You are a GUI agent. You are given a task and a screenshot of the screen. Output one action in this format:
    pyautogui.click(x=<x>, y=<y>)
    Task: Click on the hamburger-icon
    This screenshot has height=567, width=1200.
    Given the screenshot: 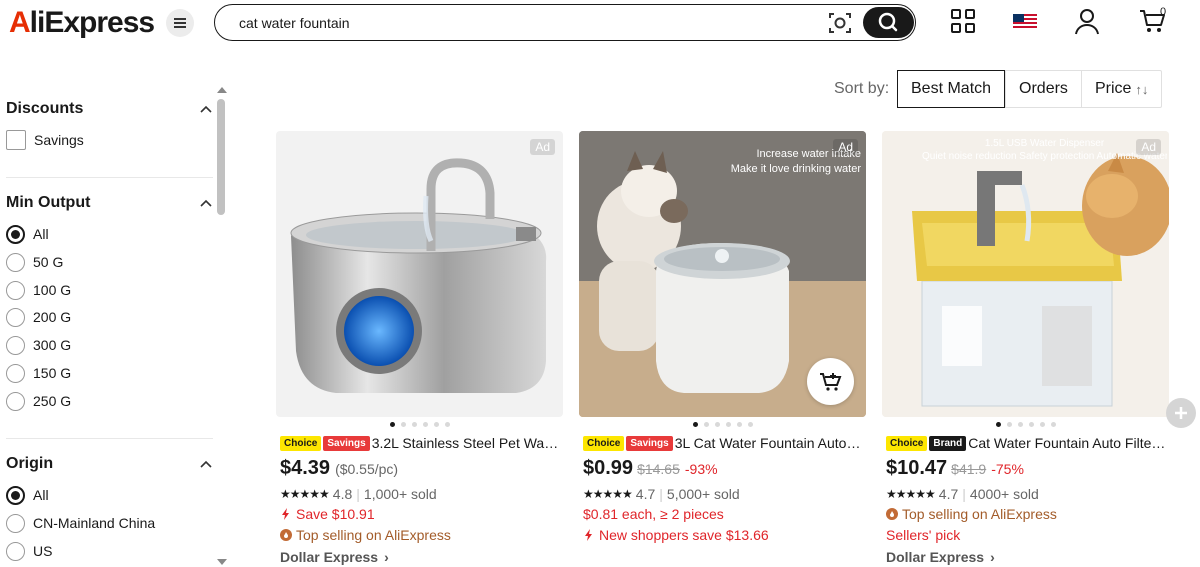 What is the action you would take?
    pyautogui.click(x=180, y=23)
    